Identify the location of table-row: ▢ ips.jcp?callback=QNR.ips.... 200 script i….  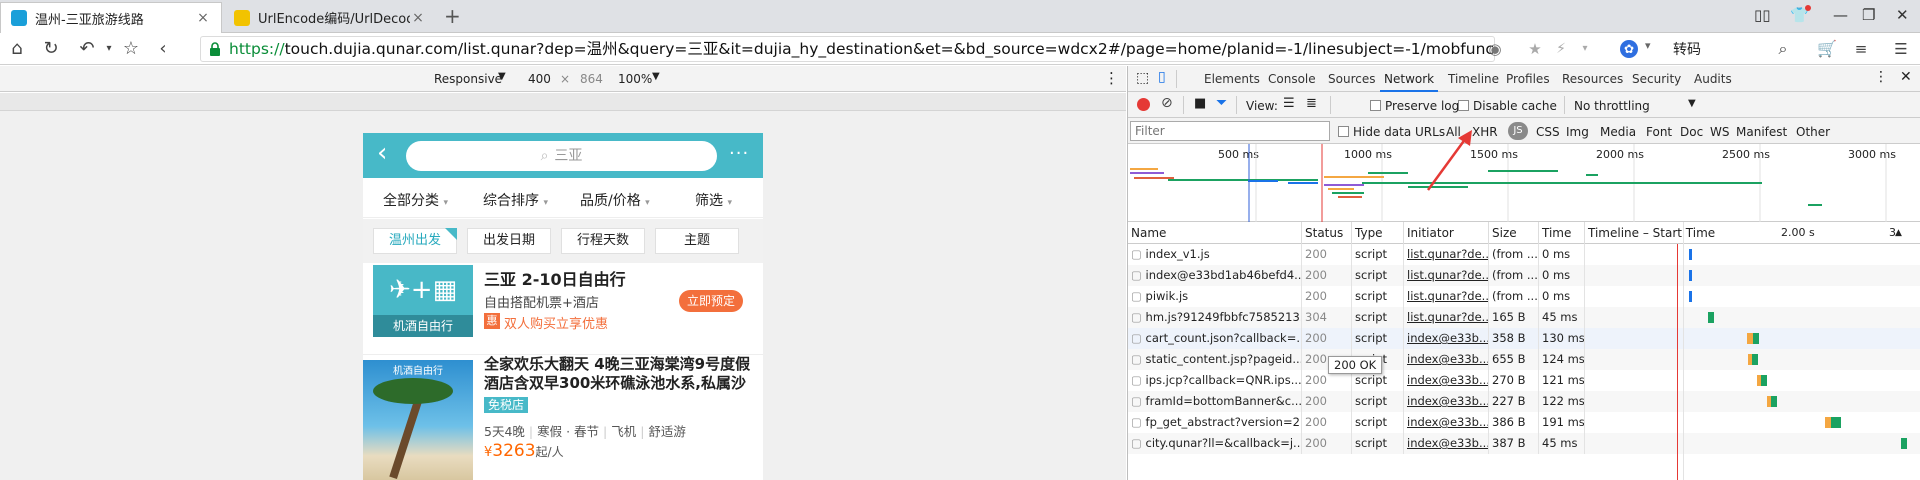
(1524, 380).